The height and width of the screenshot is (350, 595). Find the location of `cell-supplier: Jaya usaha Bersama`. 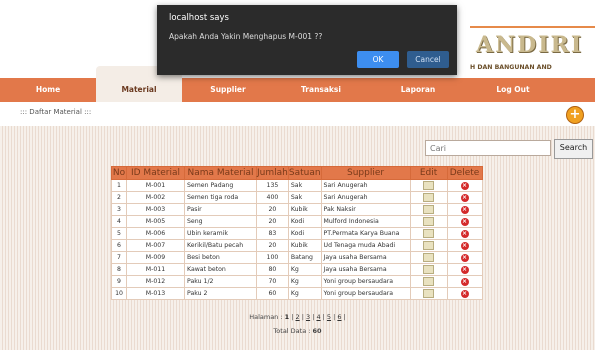

cell-supplier: Jaya usaha Bersama is located at coordinates (365, 257).